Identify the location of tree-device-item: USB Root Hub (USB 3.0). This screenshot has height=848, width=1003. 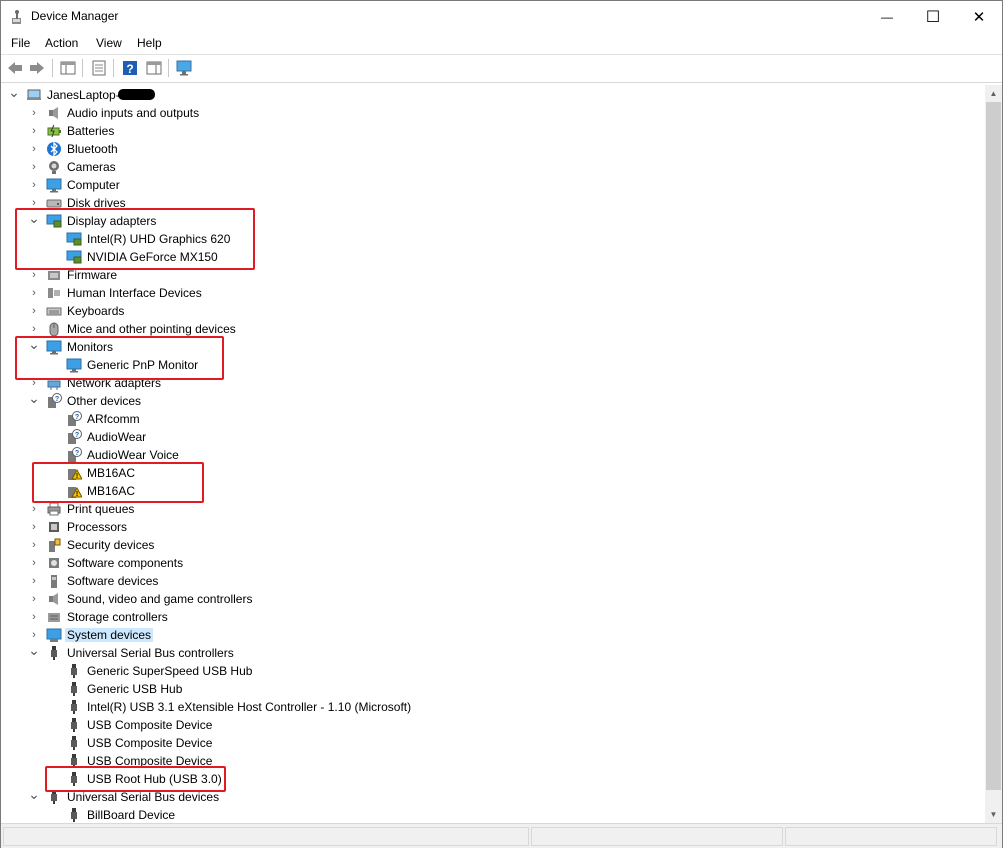
(494, 779).